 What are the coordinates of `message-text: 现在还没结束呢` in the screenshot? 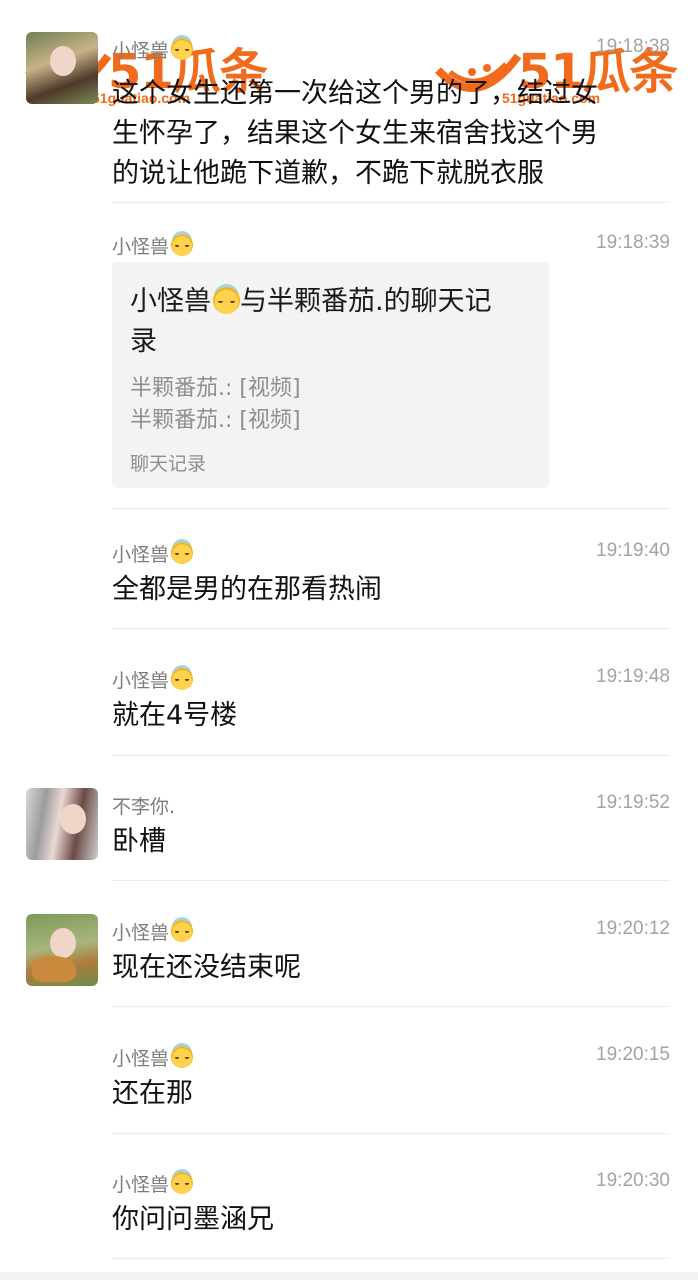 It's located at (391, 968).